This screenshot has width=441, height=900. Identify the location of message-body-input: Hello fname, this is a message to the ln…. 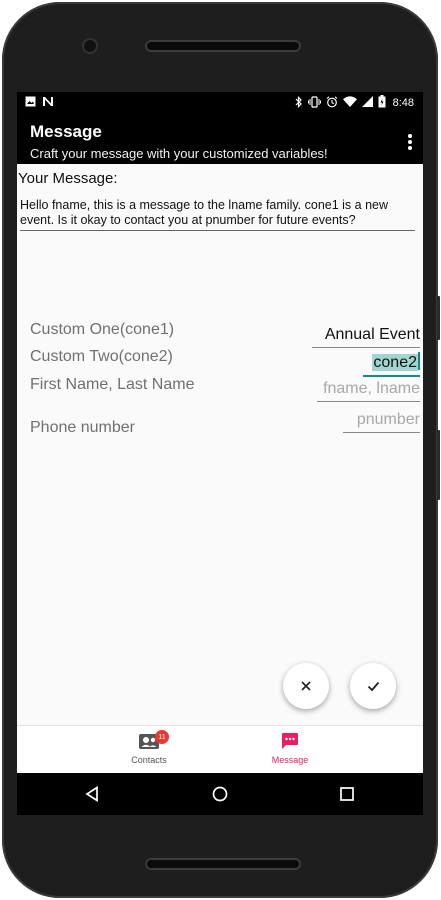
(217, 214).